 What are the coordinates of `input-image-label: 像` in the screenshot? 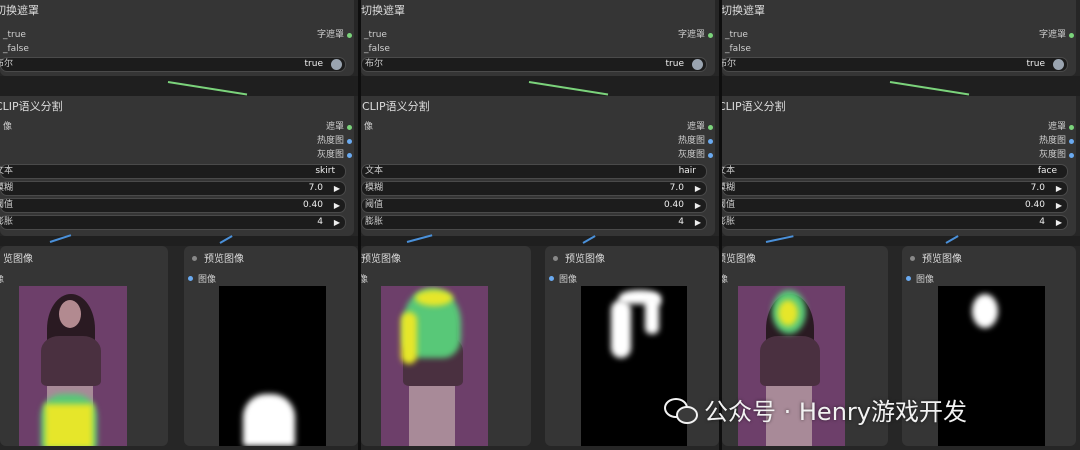 It's located at (8, 127).